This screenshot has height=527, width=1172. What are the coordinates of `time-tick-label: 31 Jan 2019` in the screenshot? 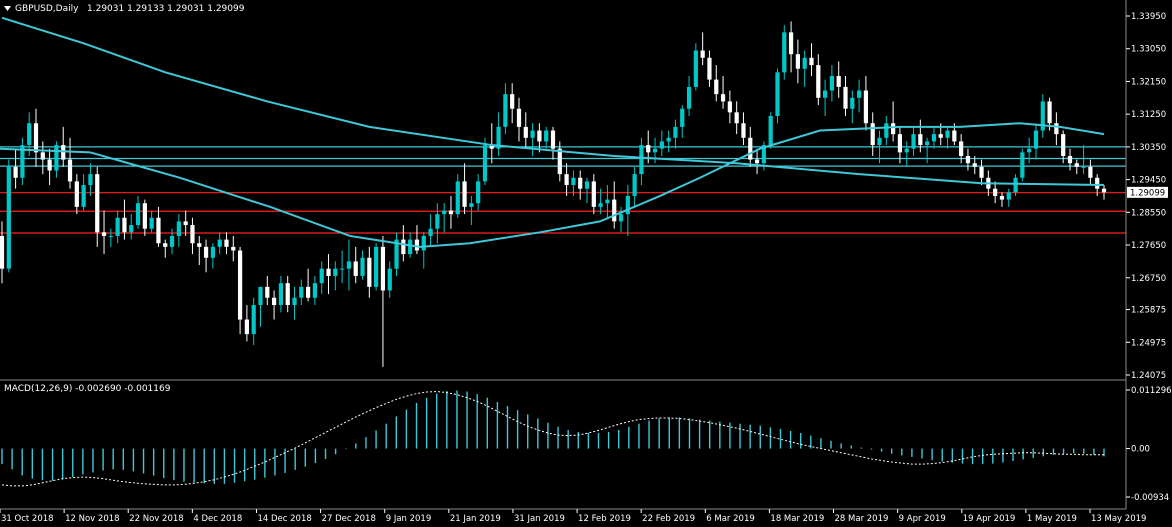 It's located at (539, 519).